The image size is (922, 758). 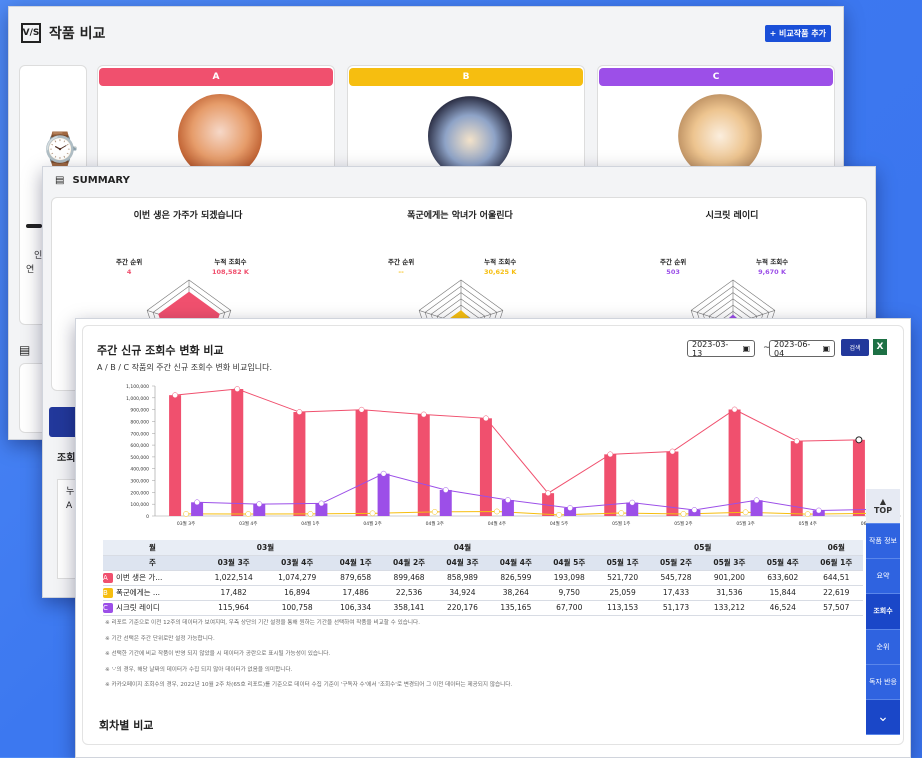 What do you see at coordinates (516, 608) in the screenshot?
I see `value-cell: 135,165` at bounding box center [516, 608].